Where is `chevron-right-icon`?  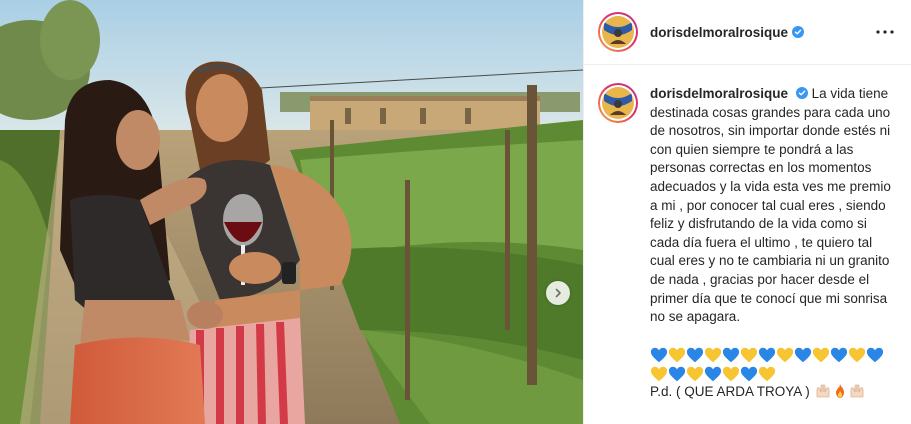
chevron-right-icon is located at coordinates (558, 293).